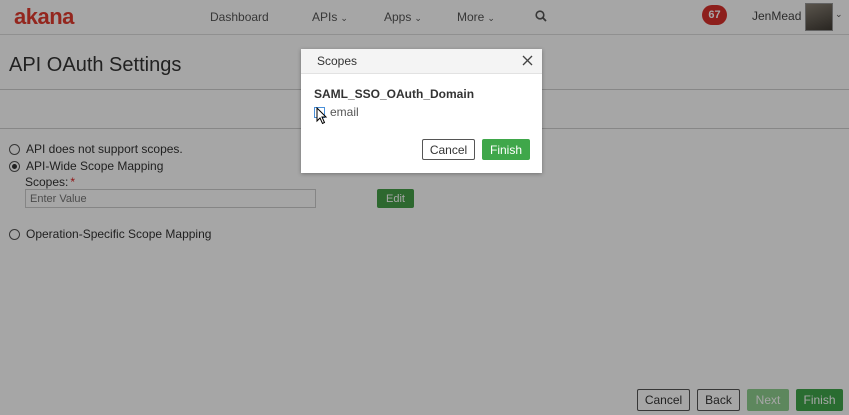 Image resolution: width=849 pixels, height=415 pixels. Describe the element at coordinates (344, 112) in the screenshot. I see `scope-label: email` at that location.